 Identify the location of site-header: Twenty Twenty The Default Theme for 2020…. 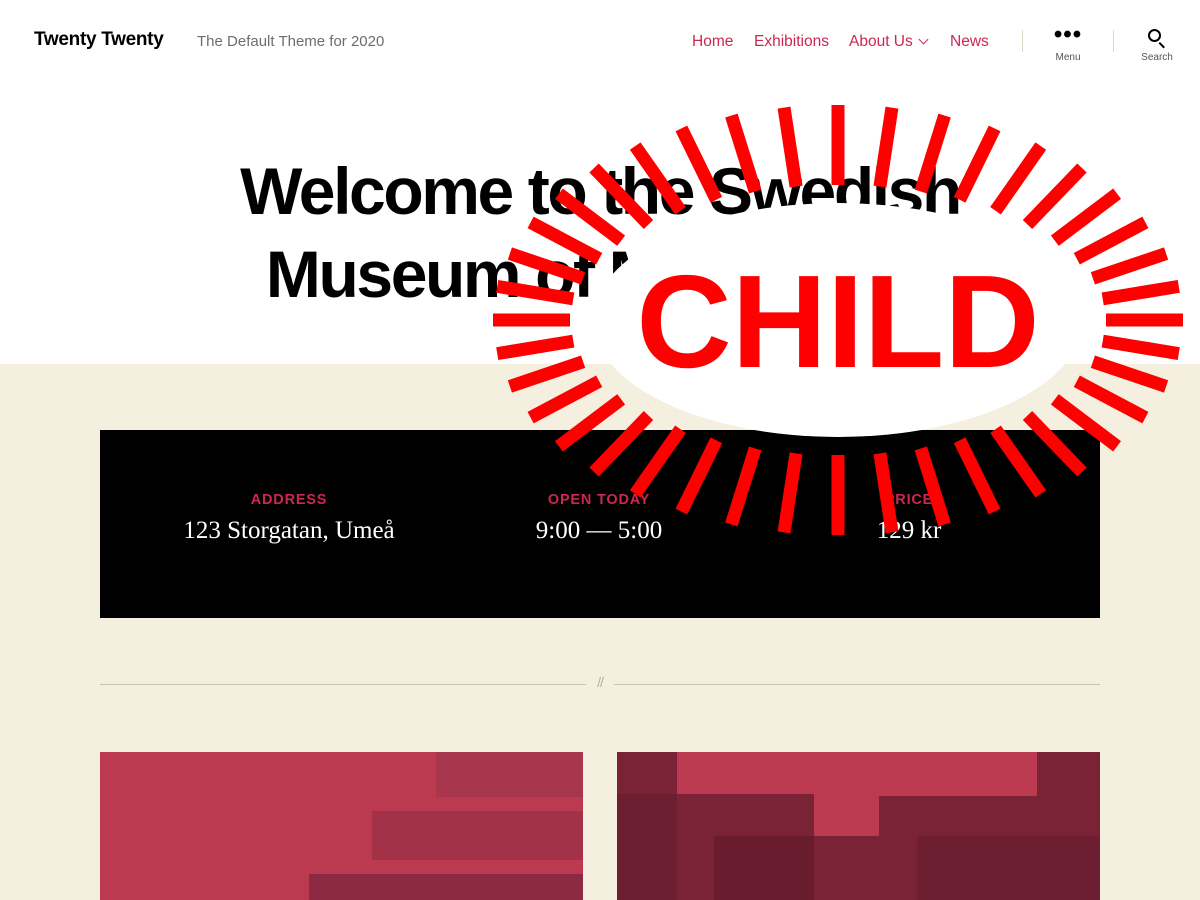
(600, 42).